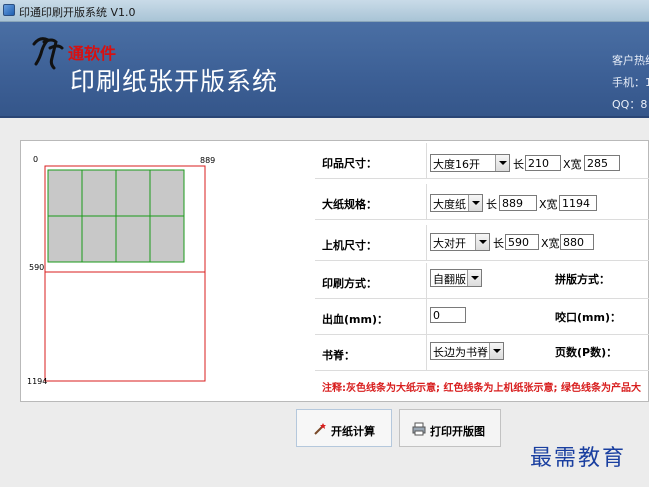  Describe the element at coordinates (470, 163) in the screenshot. I see `print-size-select: 大度16开` at that location.